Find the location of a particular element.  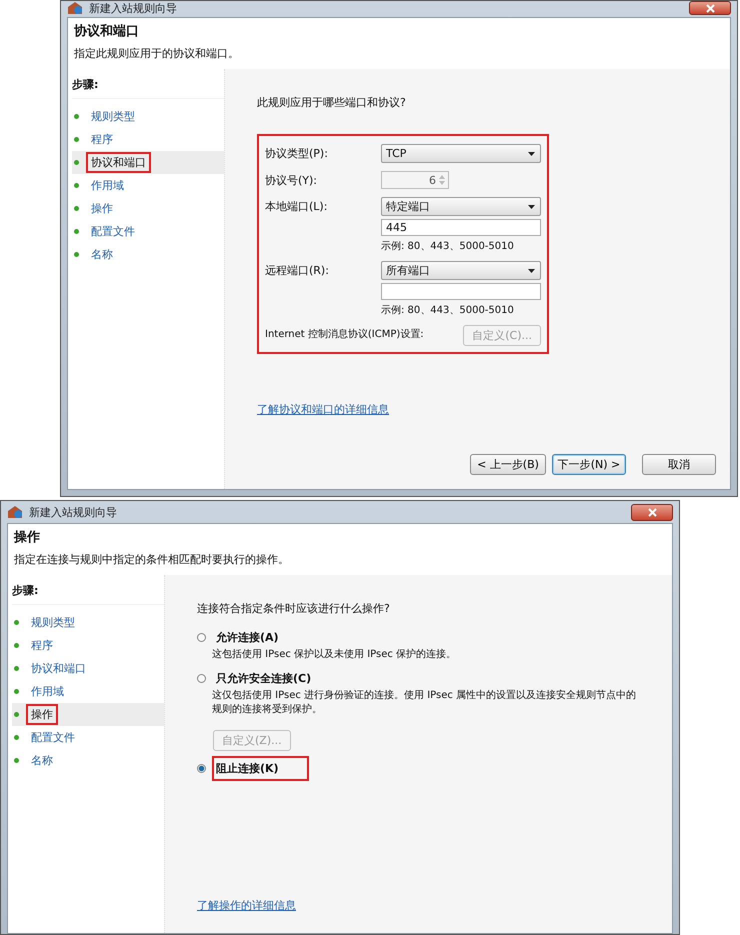

help-link: 了解操作的详细信息 is located at coordinates (246, 905).